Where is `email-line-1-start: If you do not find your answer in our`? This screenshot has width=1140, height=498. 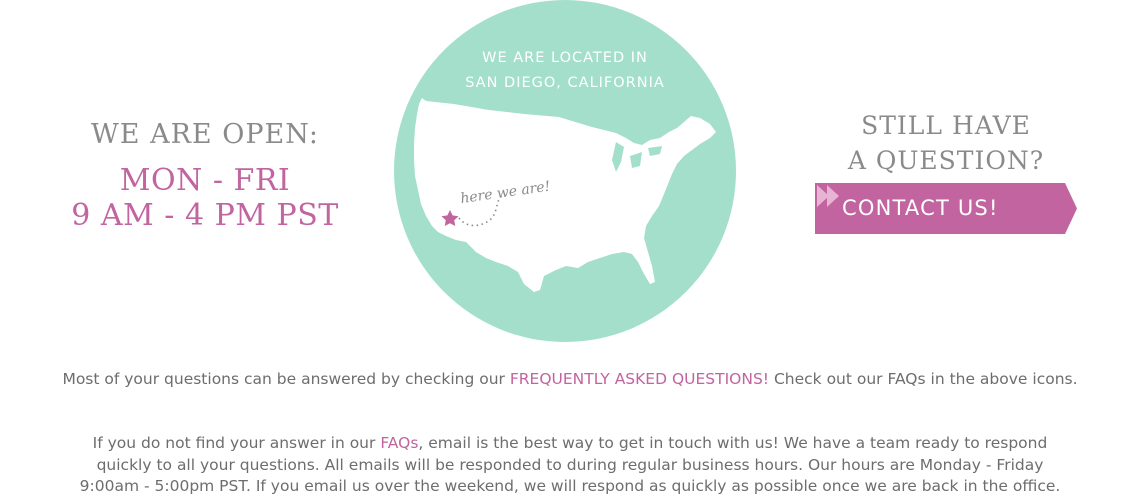 email-line-1-start: If you do not find your answer in our is located at coordinates (236, 443).